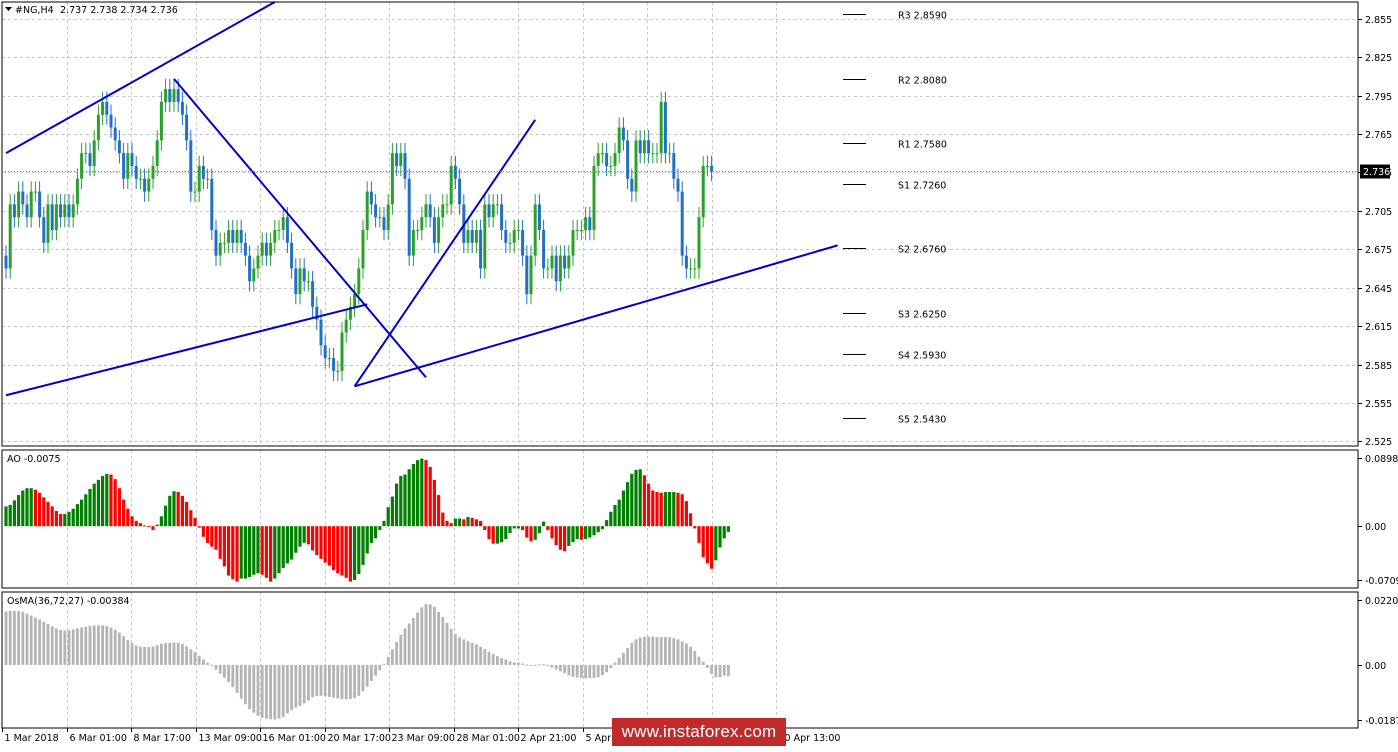 The width and height of the screenshot is (1398, 752). Describe the element at coordinates (162, 738) in the screenshot. I see `time-tick-label: 8 Mar 17:00` at that location.